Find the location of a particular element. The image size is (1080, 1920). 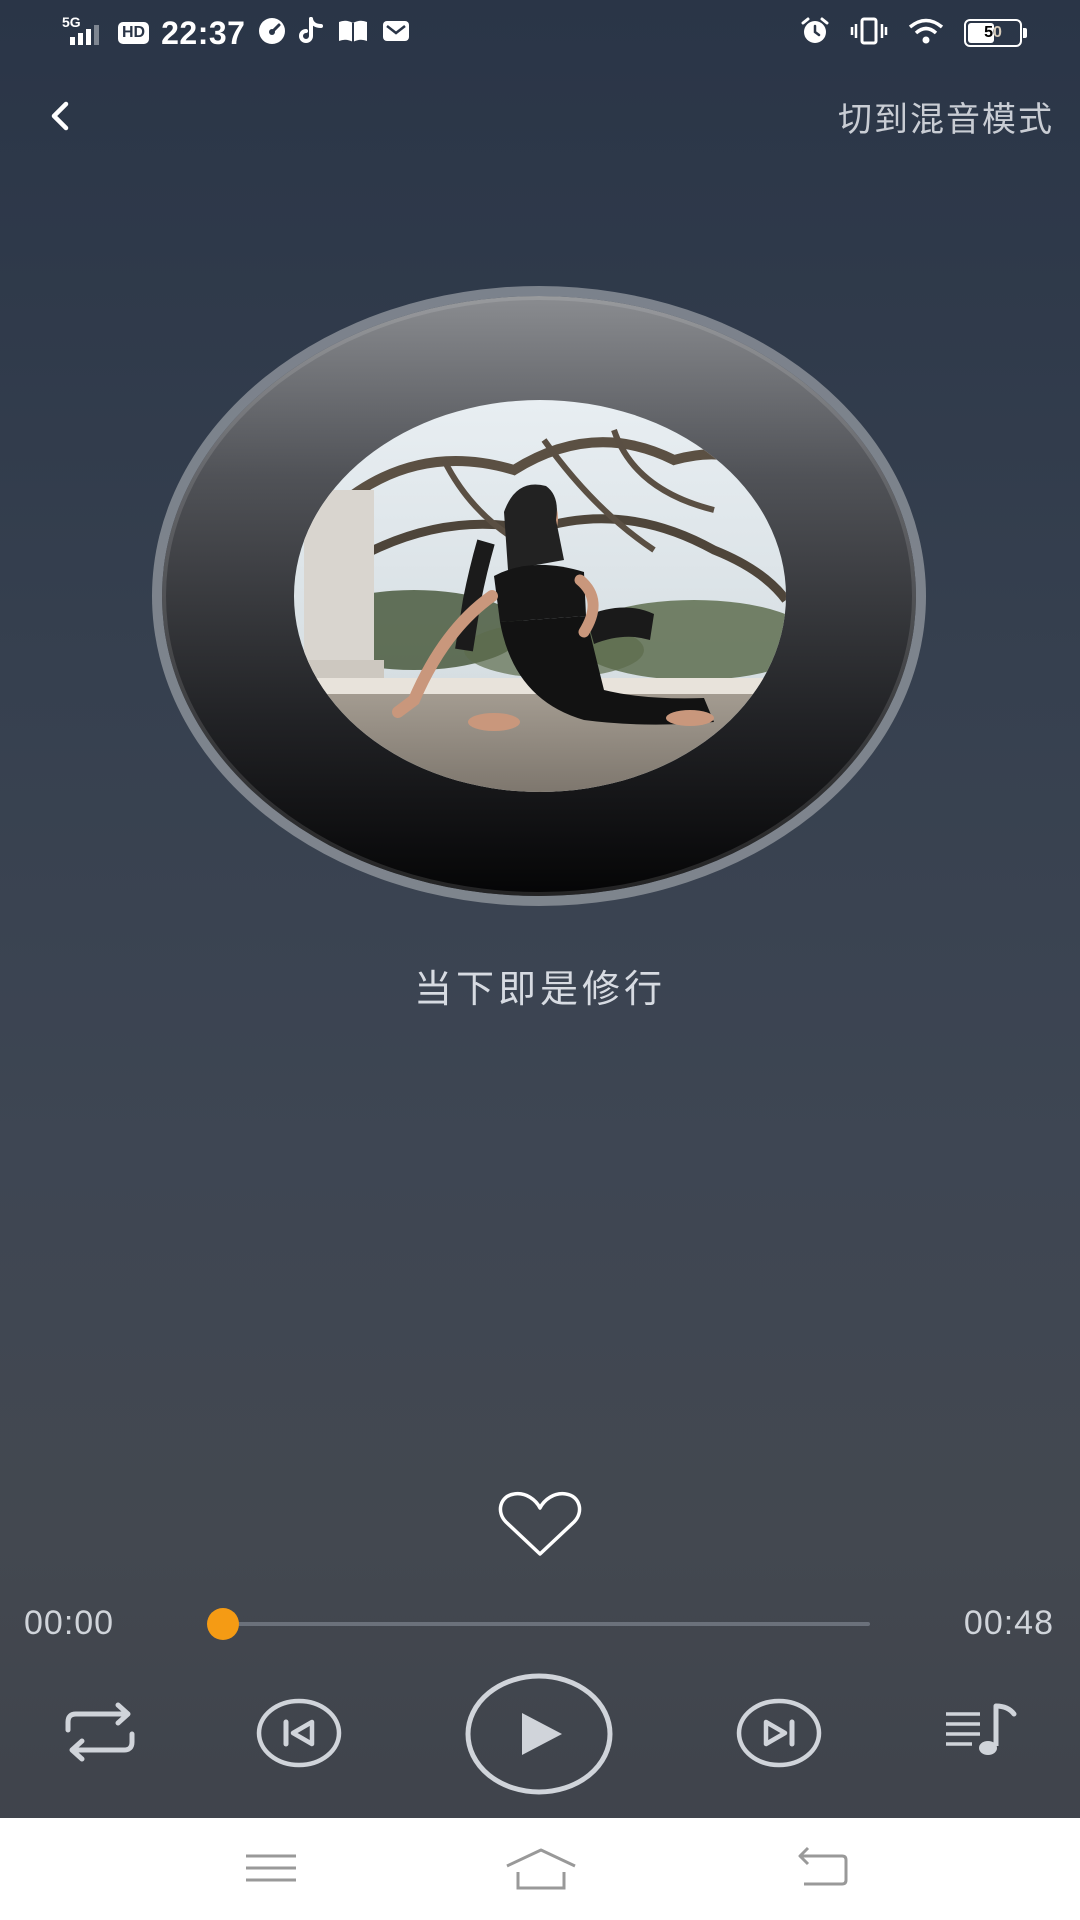

nav-home-button is located at coordinates (541, 1869).